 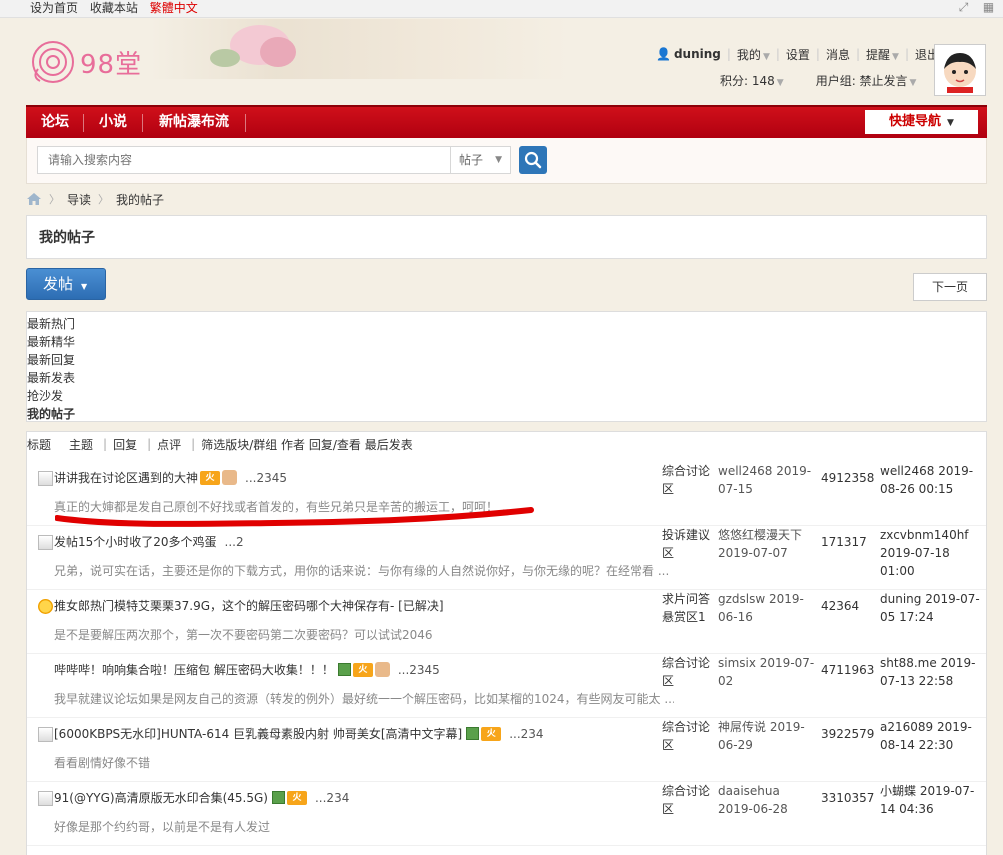 What do you see at coordinates (963, 7) in the screenshot?
I see `fullscreen-icon: ⤢` at bounding box center [963, 7].